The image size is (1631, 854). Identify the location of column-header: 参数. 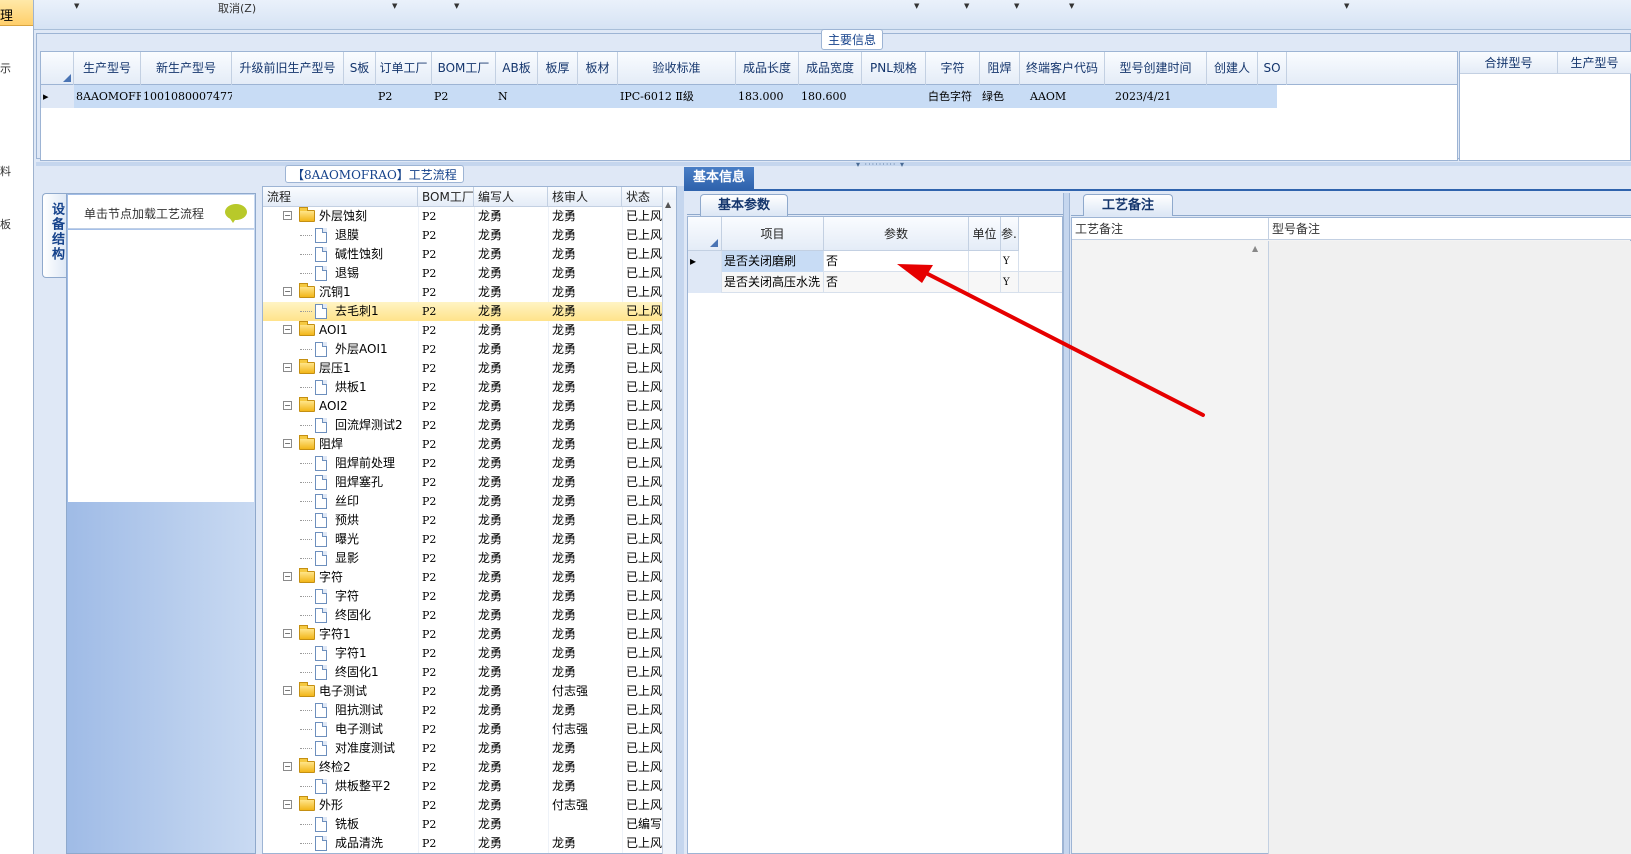
(896, 234).